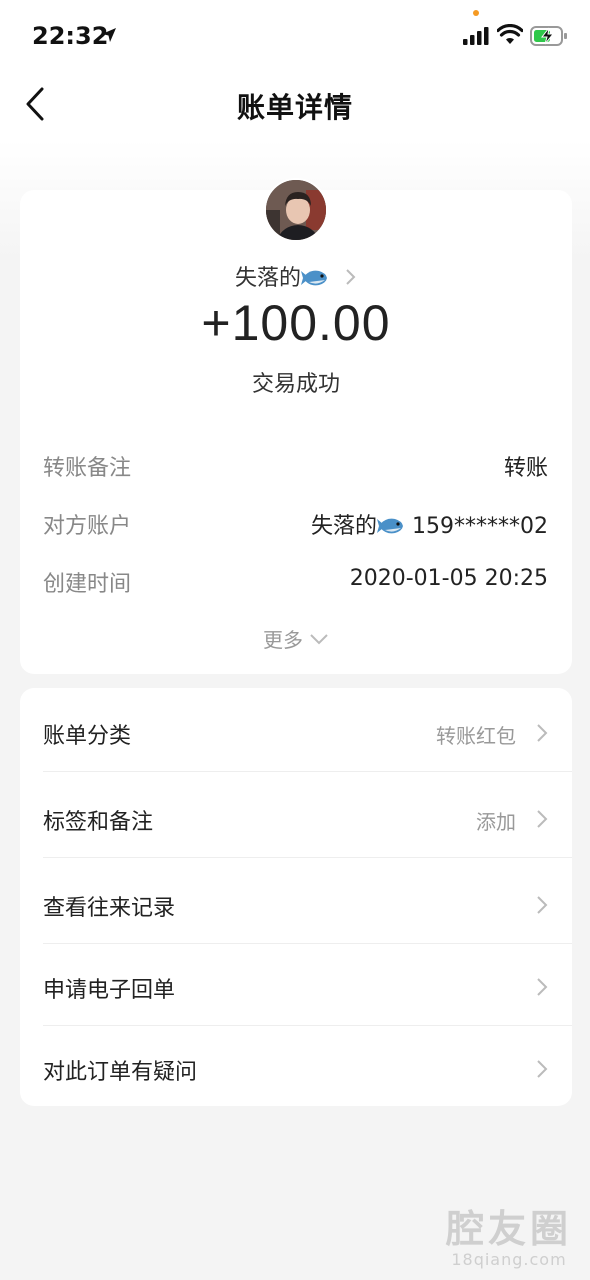 This screenshot has height=1280, width=590. I want to click on info-row-counterparty: 对方账户 失落的 159******02, so click(295, 525).